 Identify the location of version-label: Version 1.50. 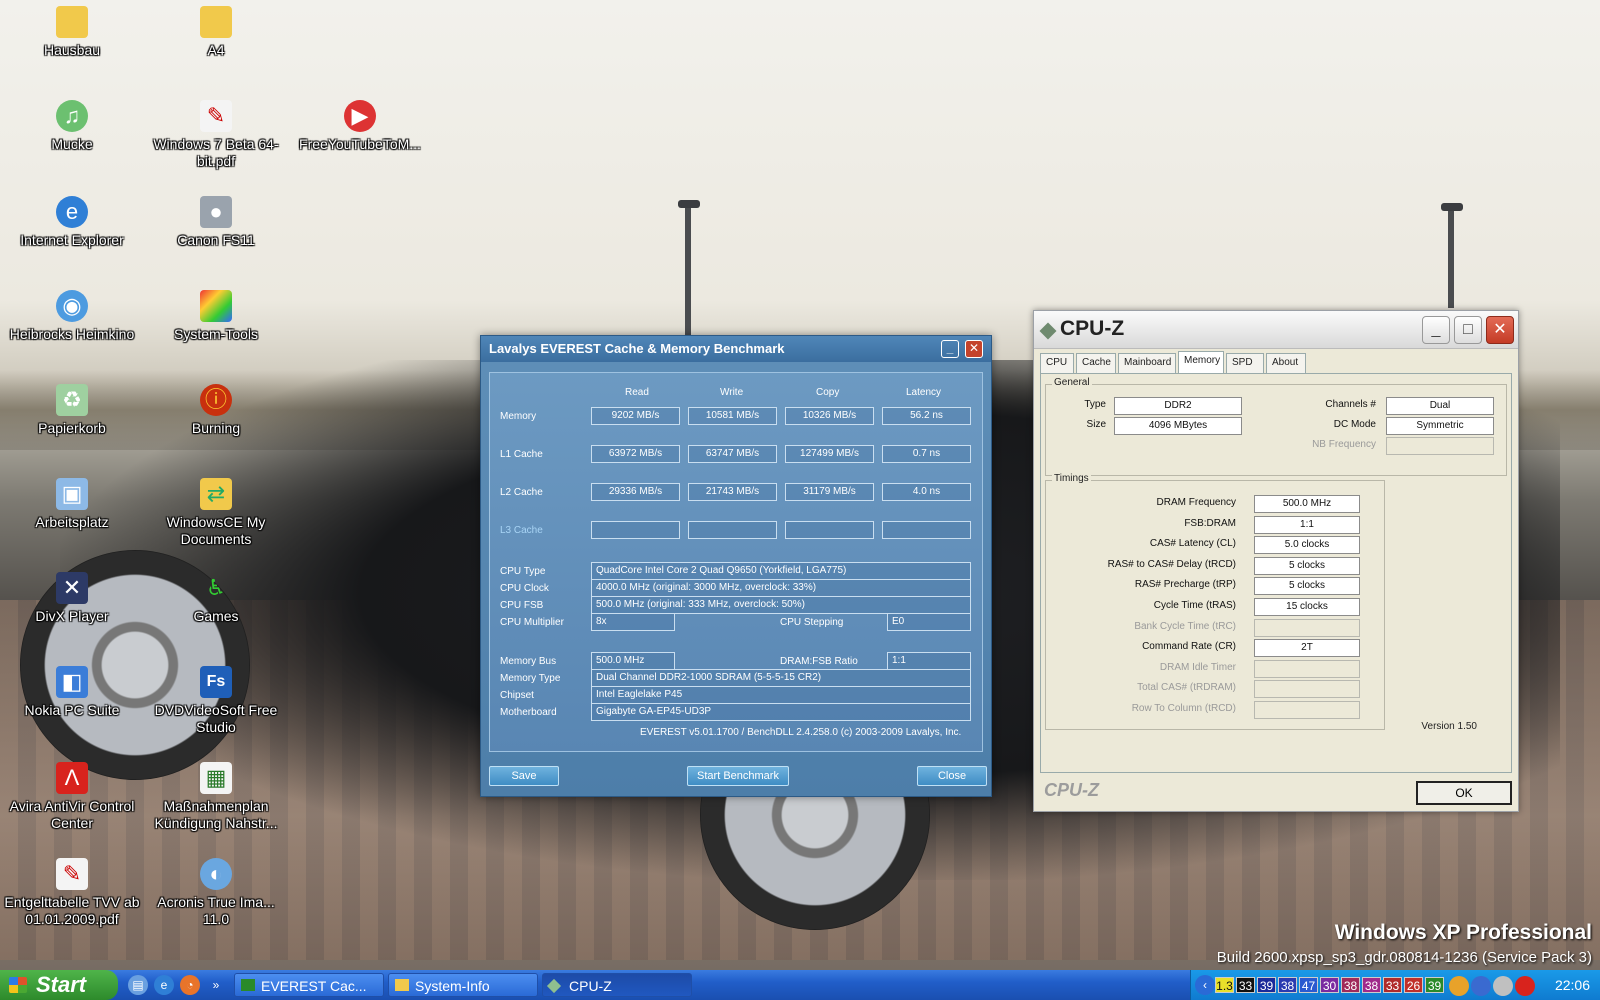
(1449, 726).